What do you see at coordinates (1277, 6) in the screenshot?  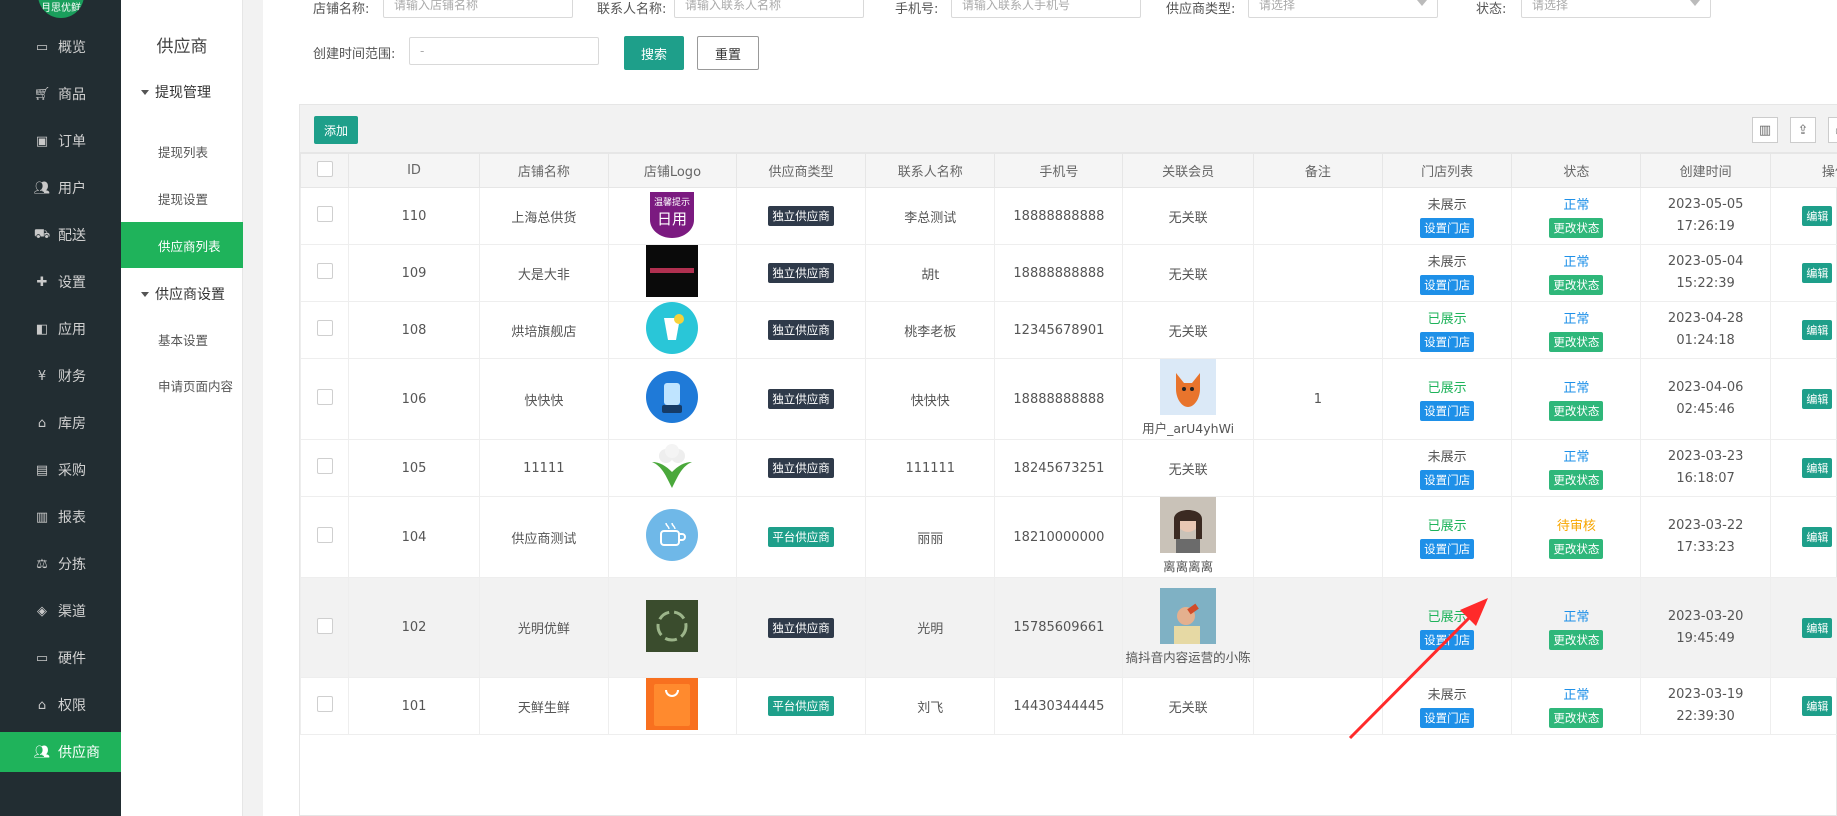 I see `type-select-value: 请选择` at bounding box center [1277, 6].